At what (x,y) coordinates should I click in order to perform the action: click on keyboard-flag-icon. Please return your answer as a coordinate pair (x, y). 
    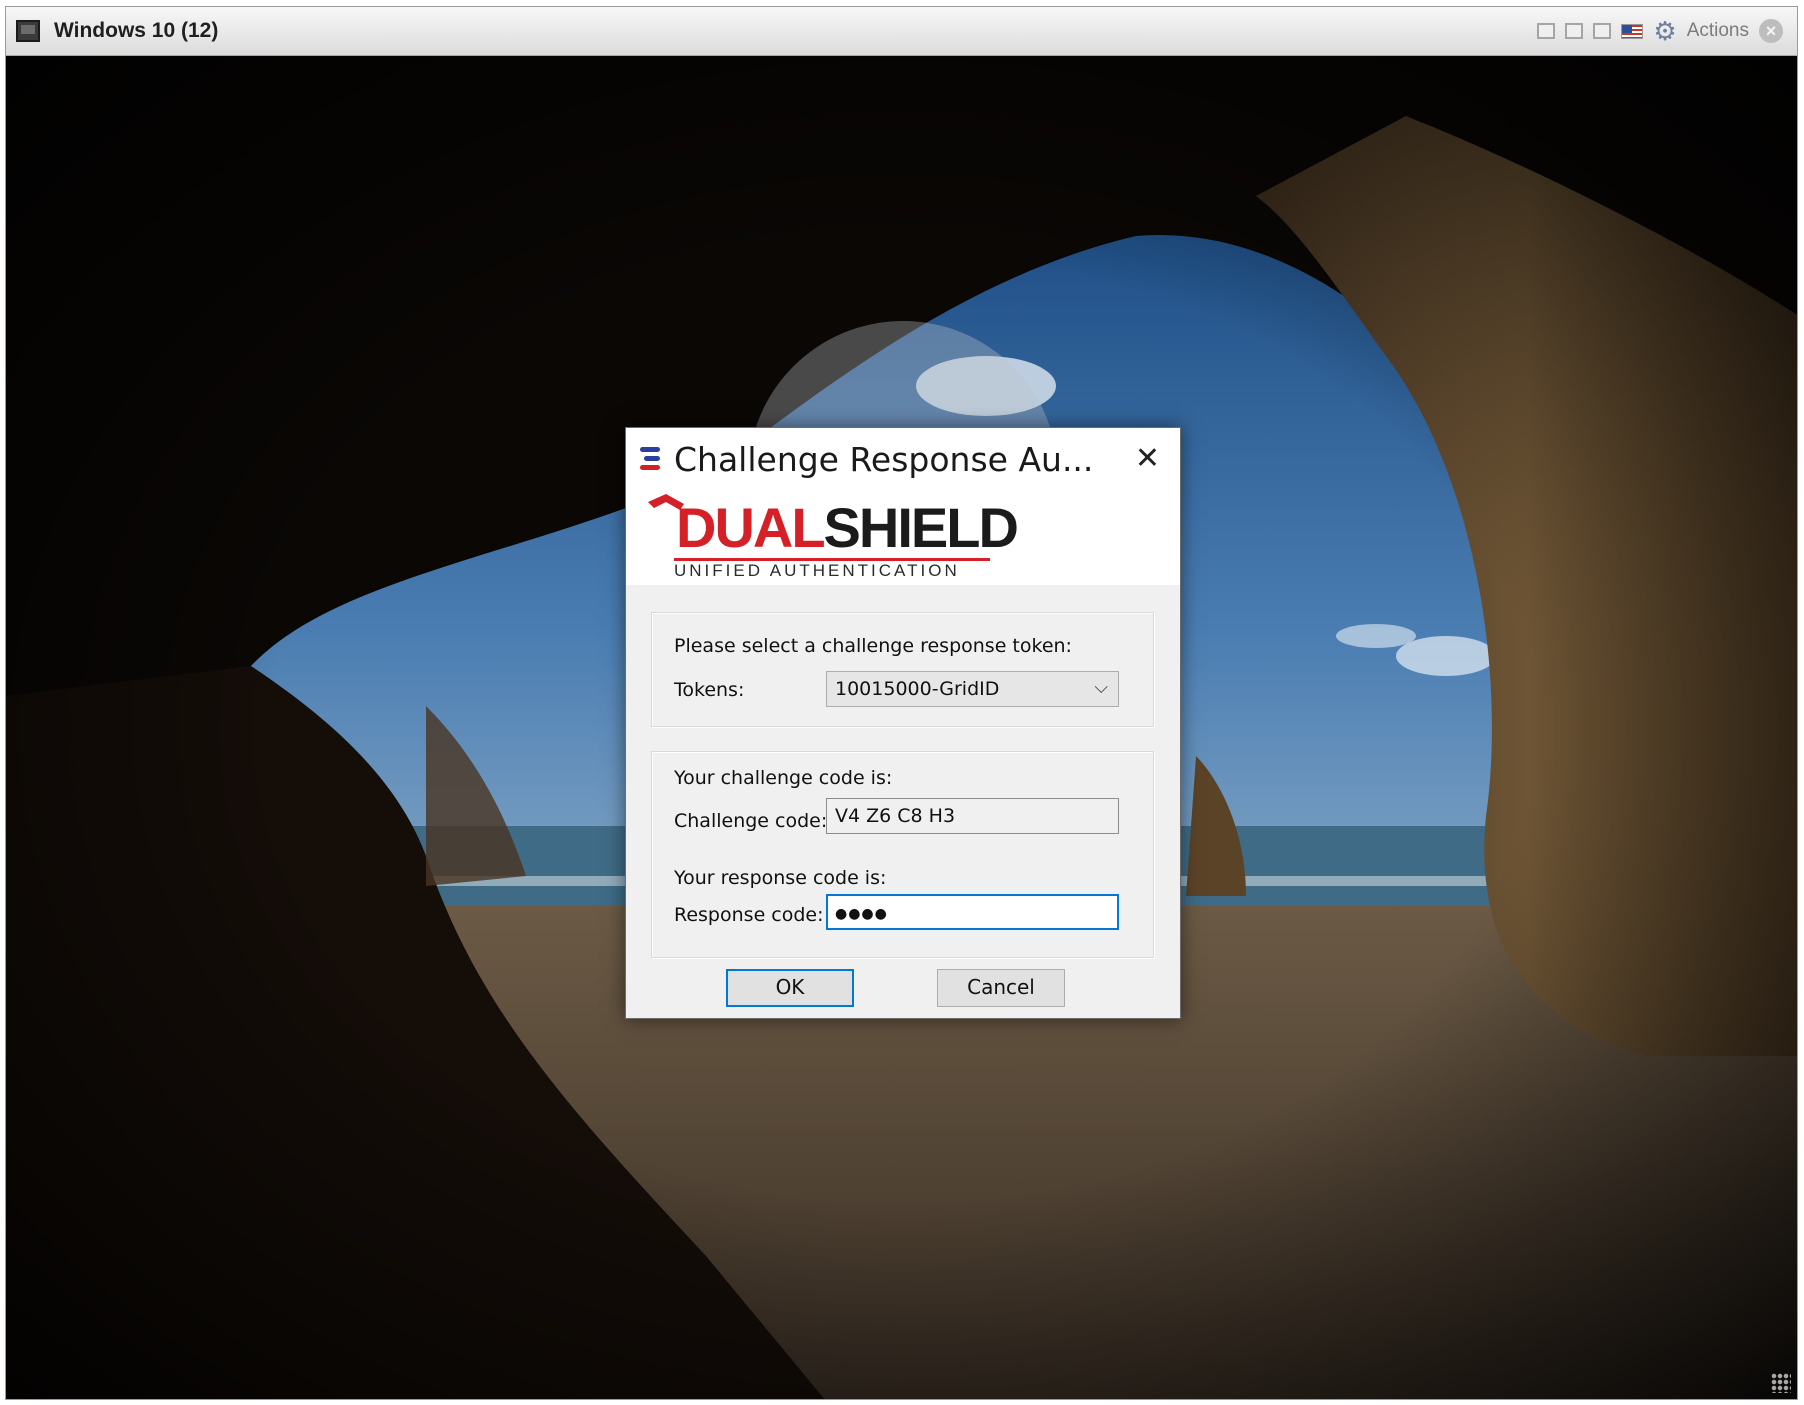
    Looking at the image, I should click on (1632, 31).